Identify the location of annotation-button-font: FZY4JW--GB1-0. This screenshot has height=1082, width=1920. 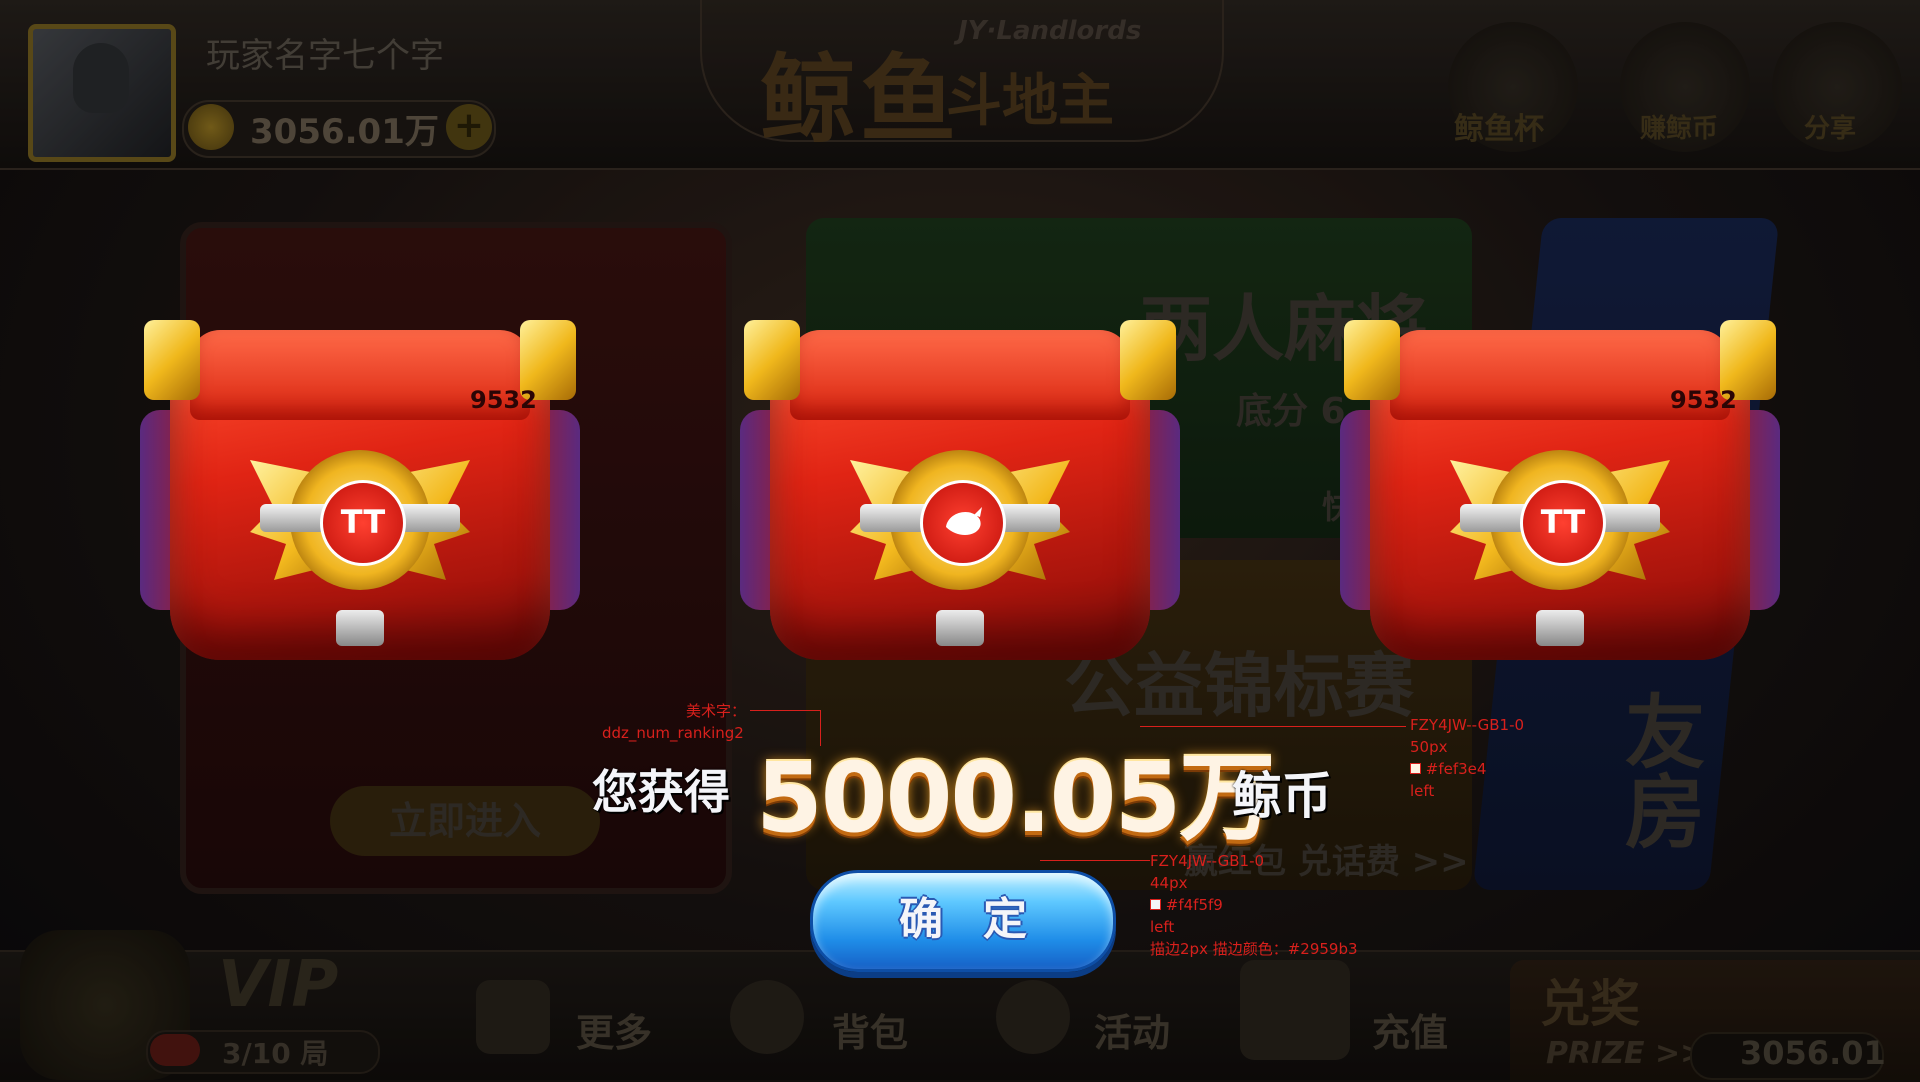
(1207, 861).